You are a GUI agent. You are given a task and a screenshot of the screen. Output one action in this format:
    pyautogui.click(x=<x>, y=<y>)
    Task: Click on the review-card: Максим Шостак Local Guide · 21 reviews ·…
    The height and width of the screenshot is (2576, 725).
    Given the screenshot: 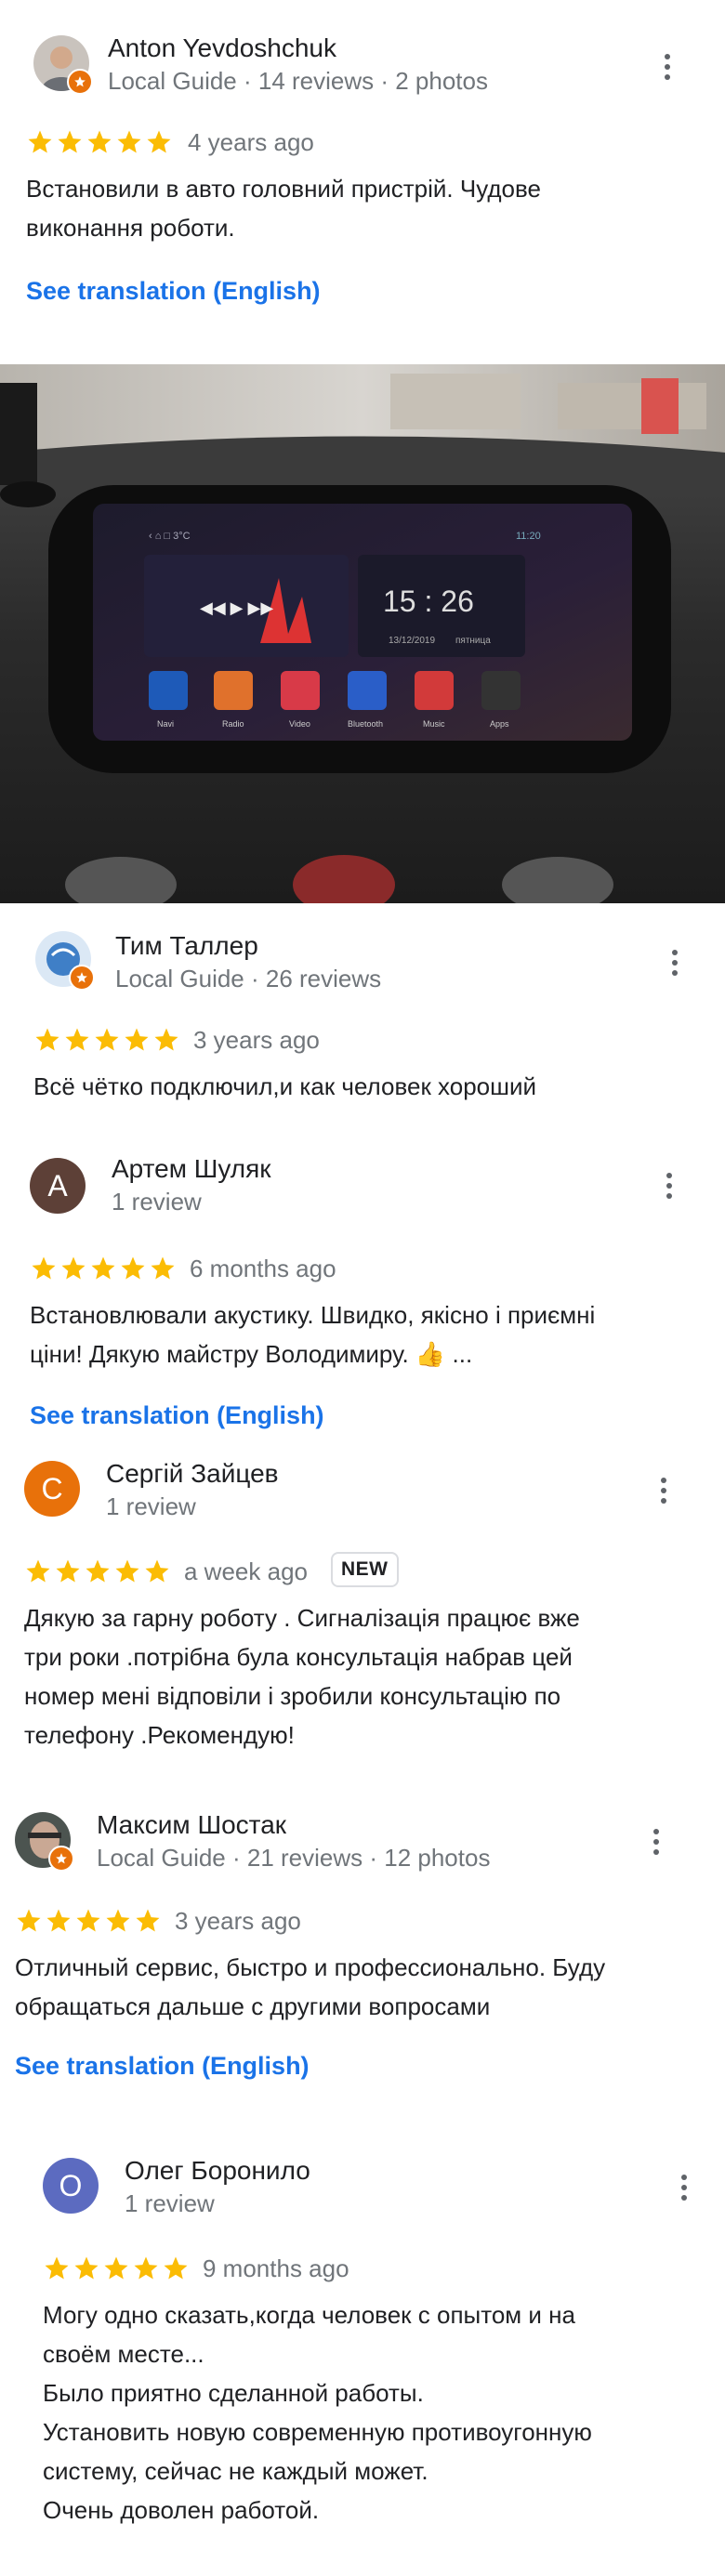 What is the action you would take?
    pyautogui.click(x=362, y=1958)
    